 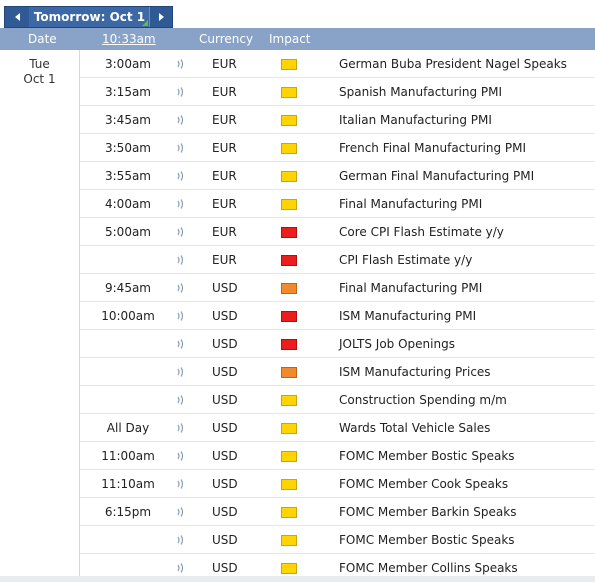 What do you see at coordinates (297, 120) in the screenshot?
I see `table-row: 3:45am EUR Italian Manufacturing PMI` at bounding box center [297, 120].